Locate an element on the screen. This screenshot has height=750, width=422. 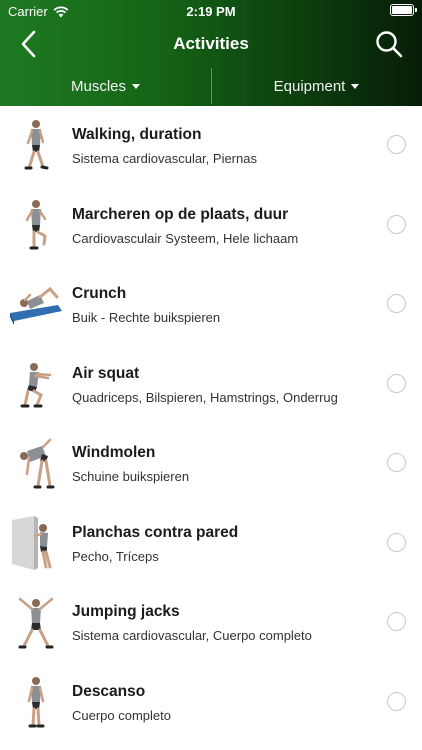
windmill-figure-icon is located at coordinates (36, 463).